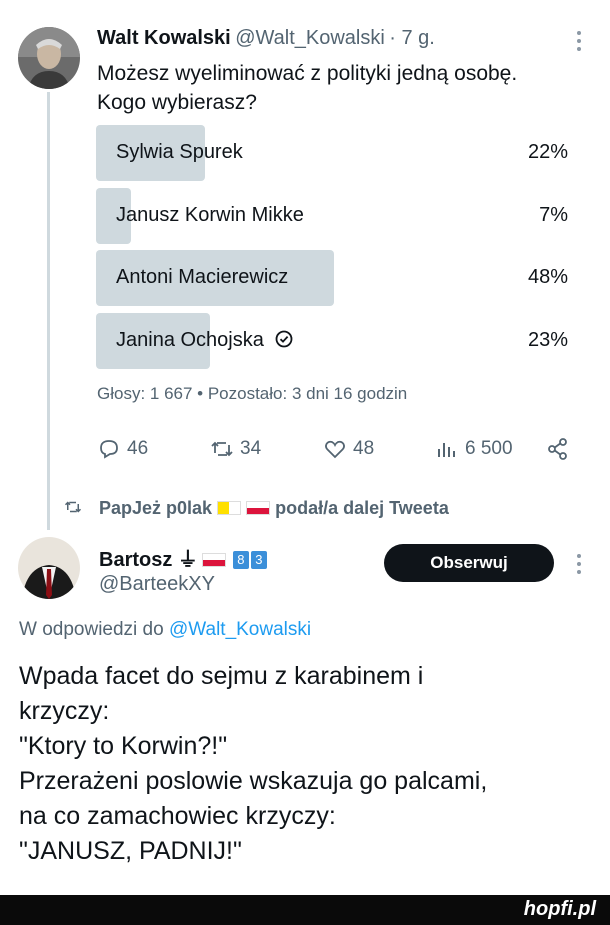  What do you see at coordinates (148, 560) in the screenshot?
I see `reply-author-name: Bartosz ⏚` at bounding box center [148, 560].